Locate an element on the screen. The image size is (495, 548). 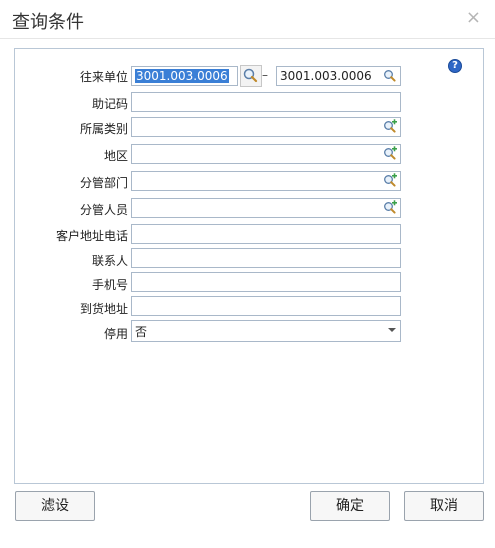
category-input is located at coordinates (266, 127).